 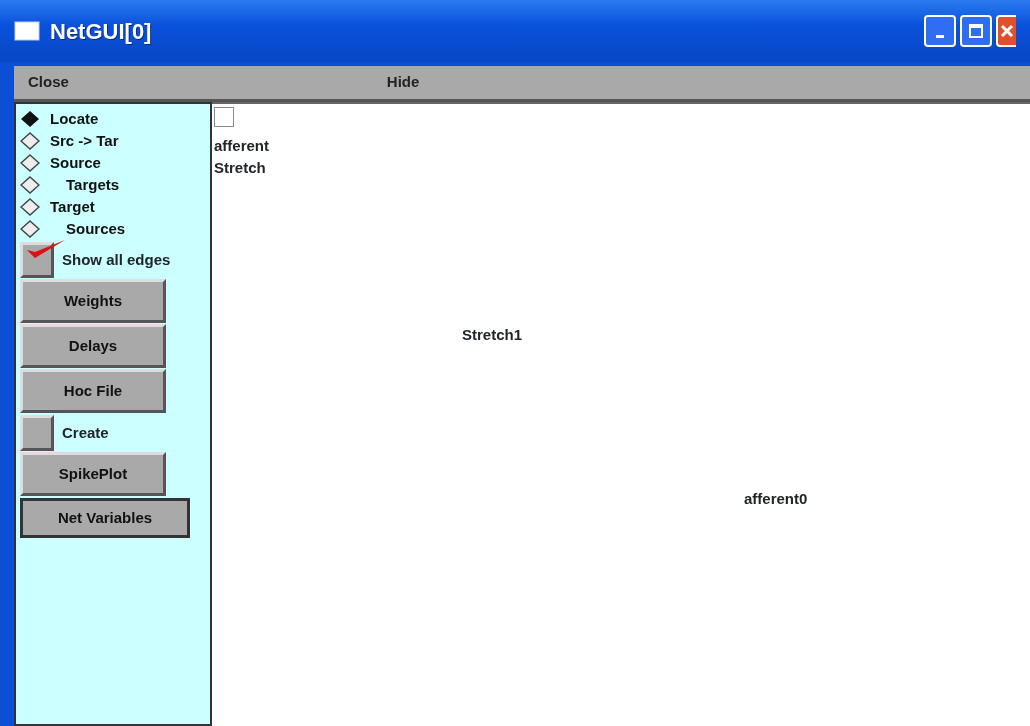 I want to click on button: Weights, so click(x=93, y=301).